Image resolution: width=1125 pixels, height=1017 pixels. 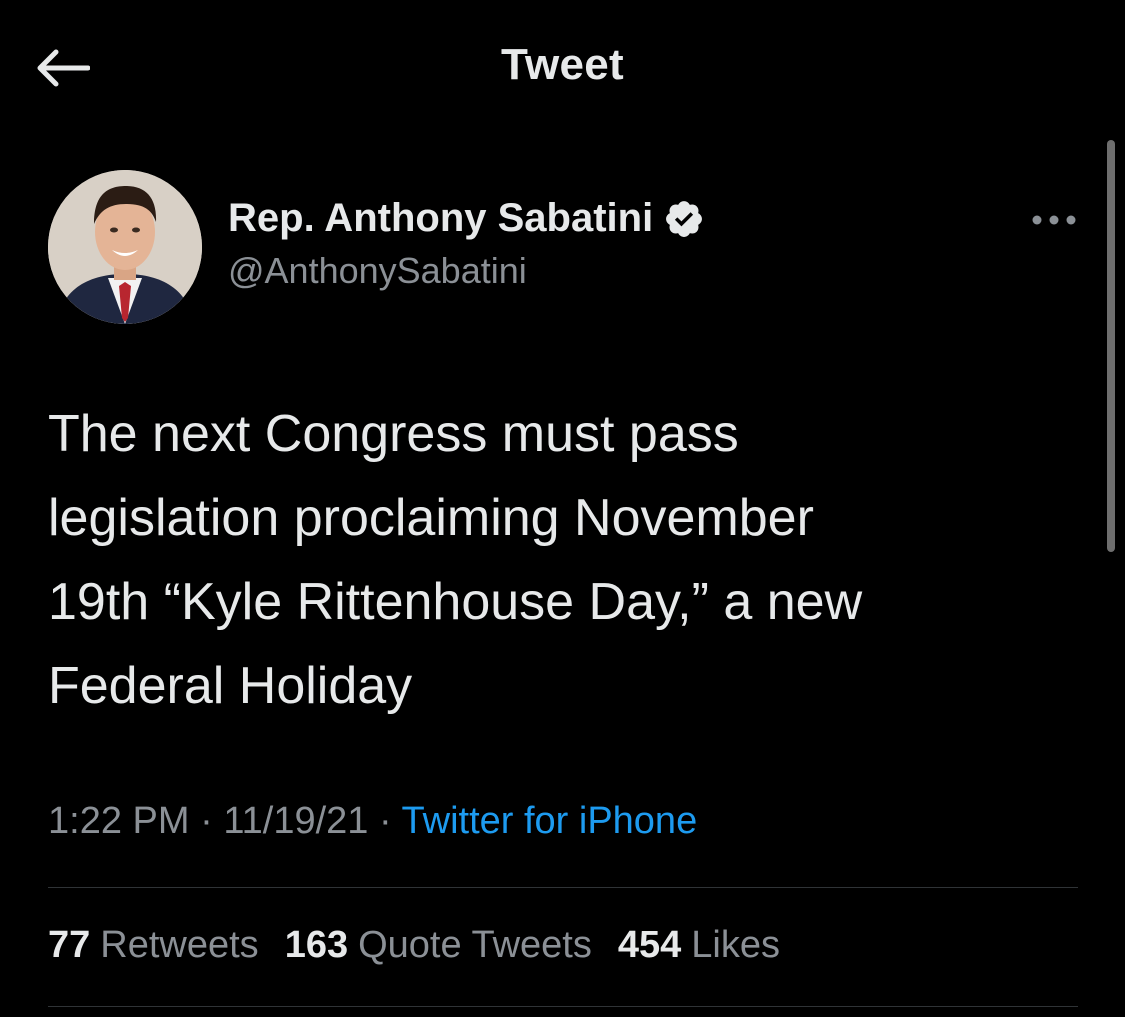 I want to click on quote-tweets-stat: 163 Quote Tweets, so click(x=438, y=945).